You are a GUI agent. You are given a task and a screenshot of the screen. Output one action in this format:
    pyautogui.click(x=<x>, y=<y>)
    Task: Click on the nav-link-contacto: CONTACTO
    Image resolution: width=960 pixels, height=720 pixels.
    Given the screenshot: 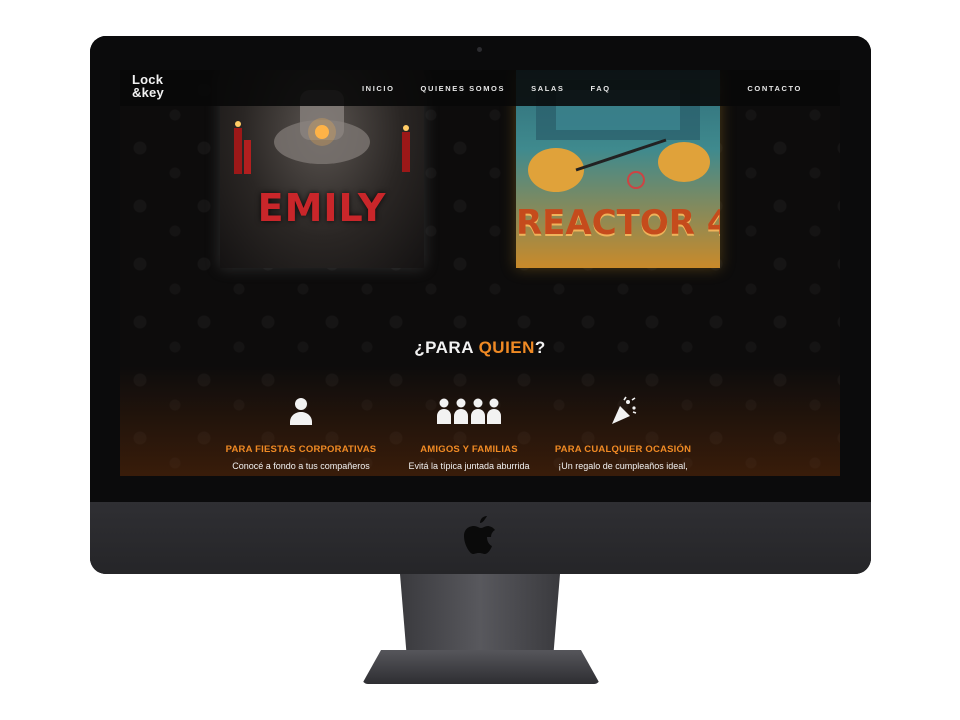 What is the action you would take?
    pyautogui.click(x=774, y=88)
    